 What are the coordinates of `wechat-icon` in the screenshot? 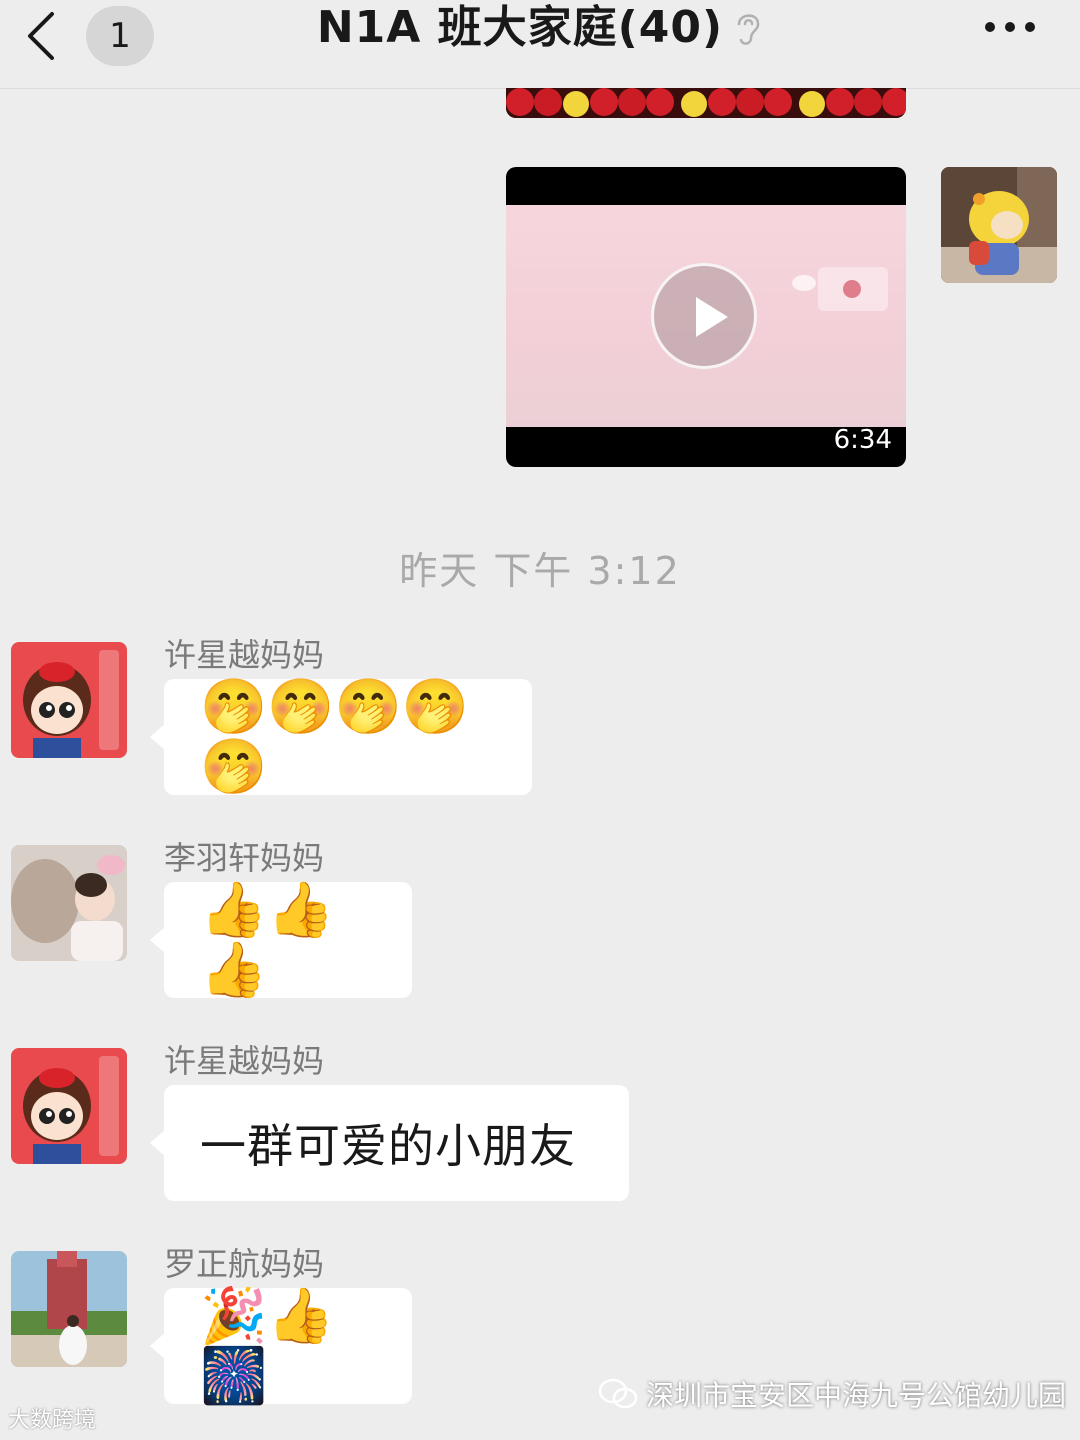 It's located at (618, 1393).